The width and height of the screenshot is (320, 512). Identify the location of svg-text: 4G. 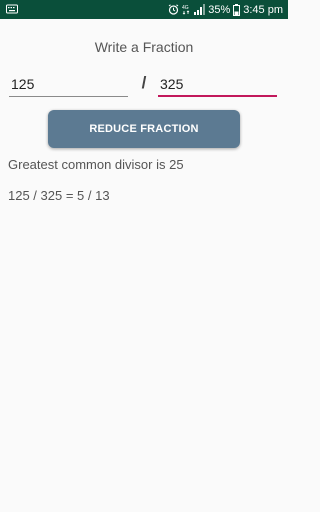
(185, 8).